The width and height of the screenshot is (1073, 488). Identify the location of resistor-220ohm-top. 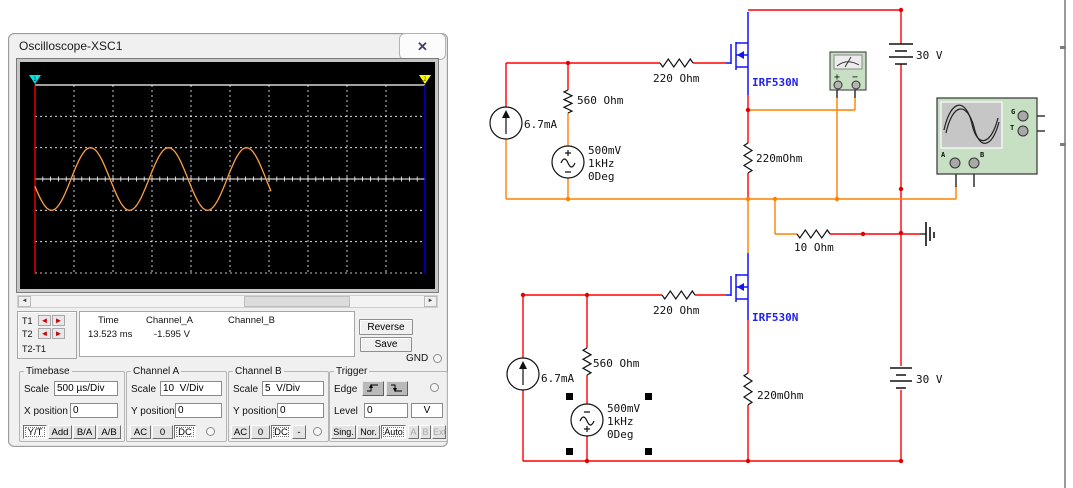
(676, 63).